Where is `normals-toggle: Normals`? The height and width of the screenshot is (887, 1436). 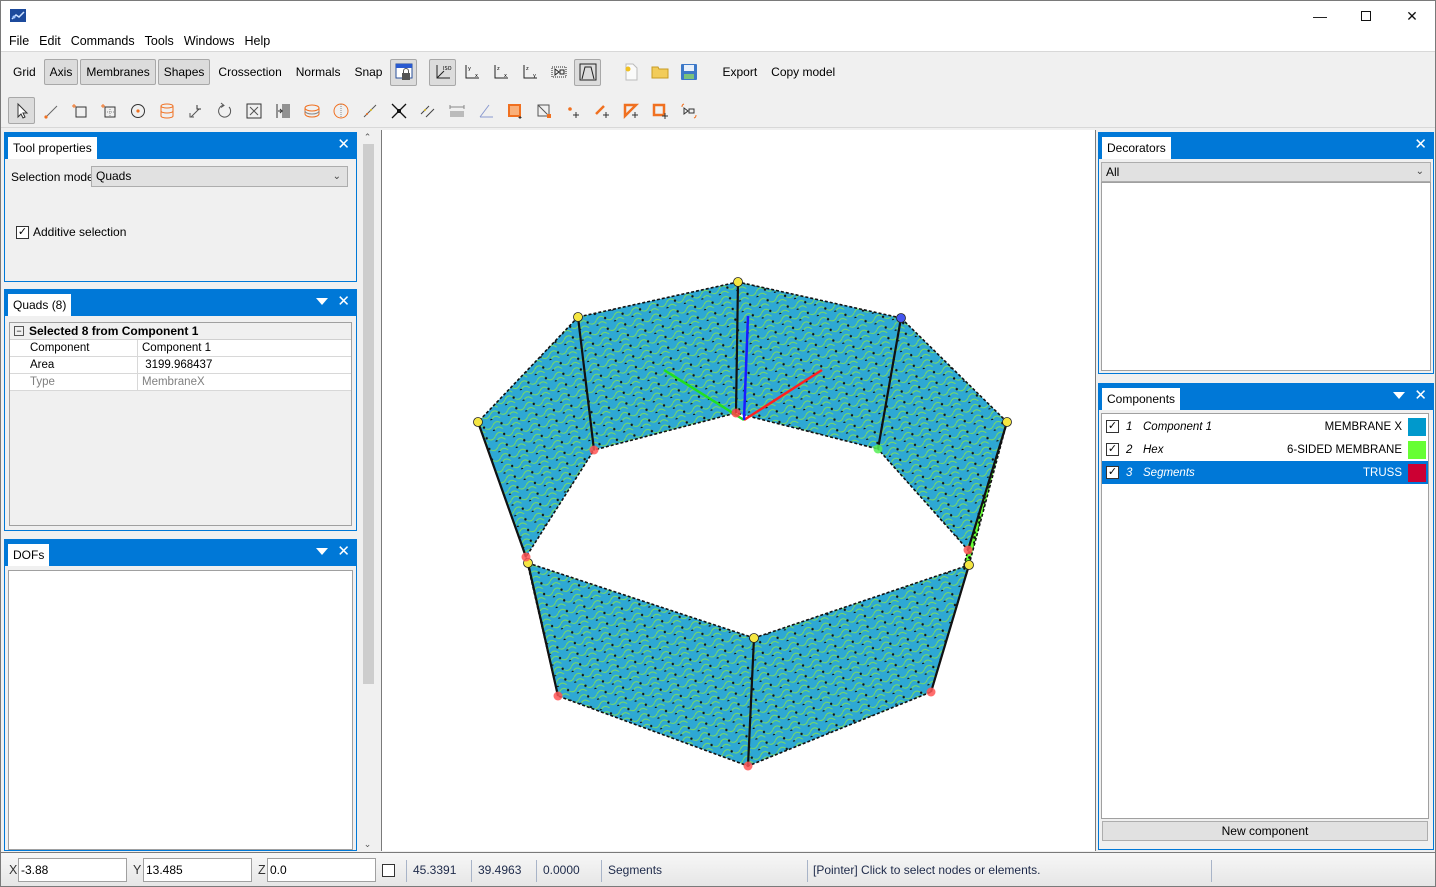 normals-toggle: Normals is located at coordinates (318, 72).